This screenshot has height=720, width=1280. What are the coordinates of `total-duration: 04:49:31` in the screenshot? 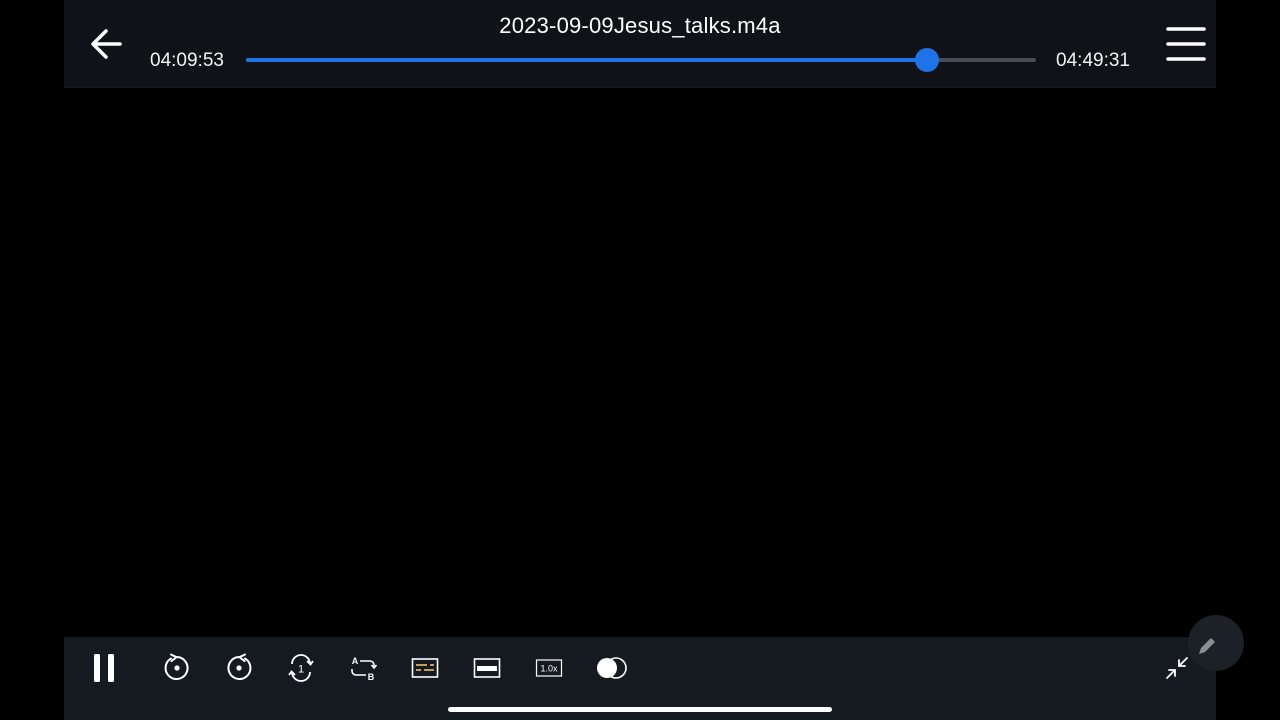 It's located at (1093, 60).